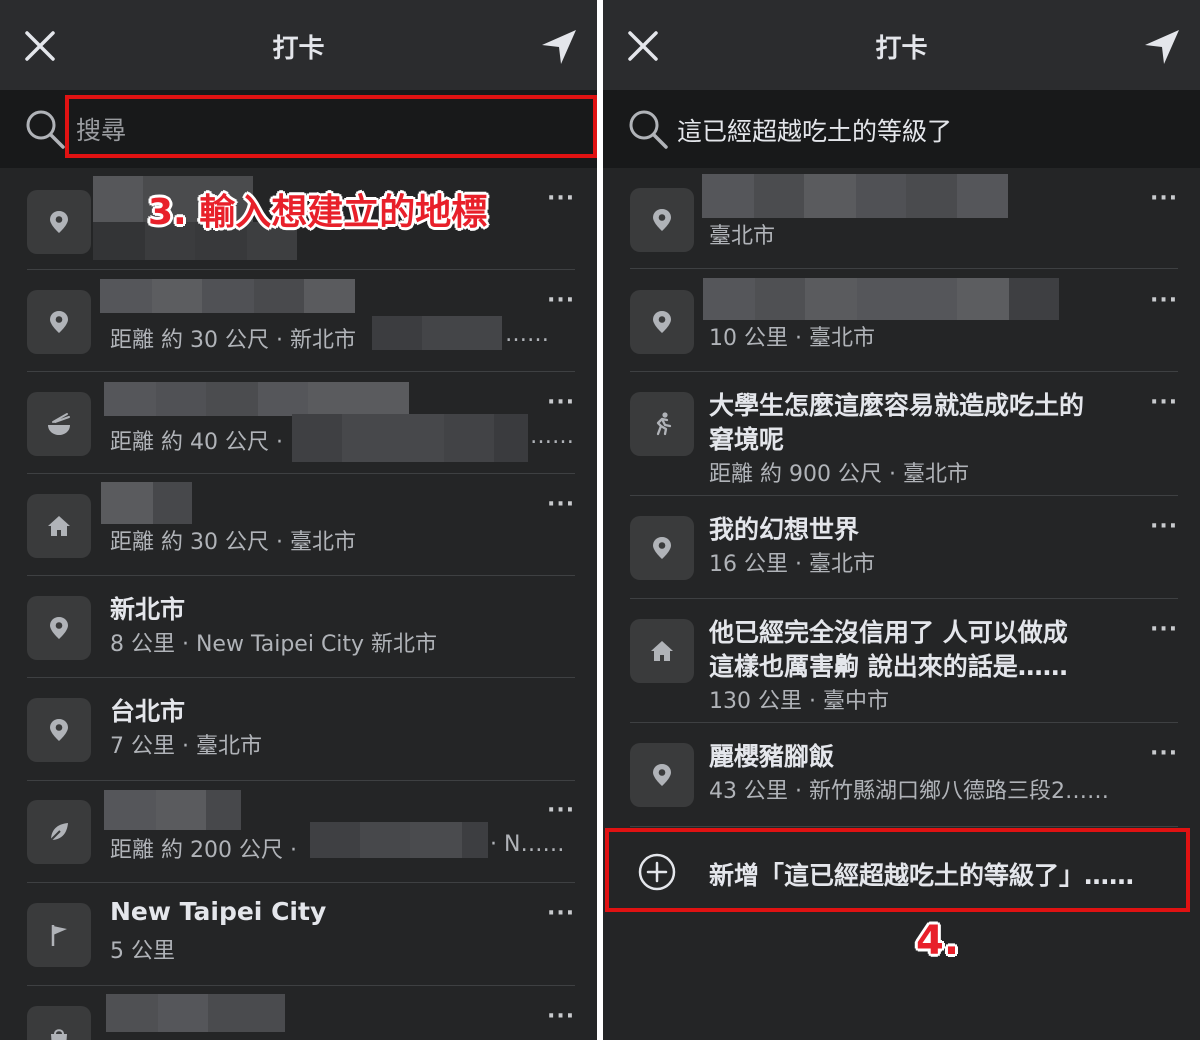  I want to click on food-bowl-icon, so click(59, 424).